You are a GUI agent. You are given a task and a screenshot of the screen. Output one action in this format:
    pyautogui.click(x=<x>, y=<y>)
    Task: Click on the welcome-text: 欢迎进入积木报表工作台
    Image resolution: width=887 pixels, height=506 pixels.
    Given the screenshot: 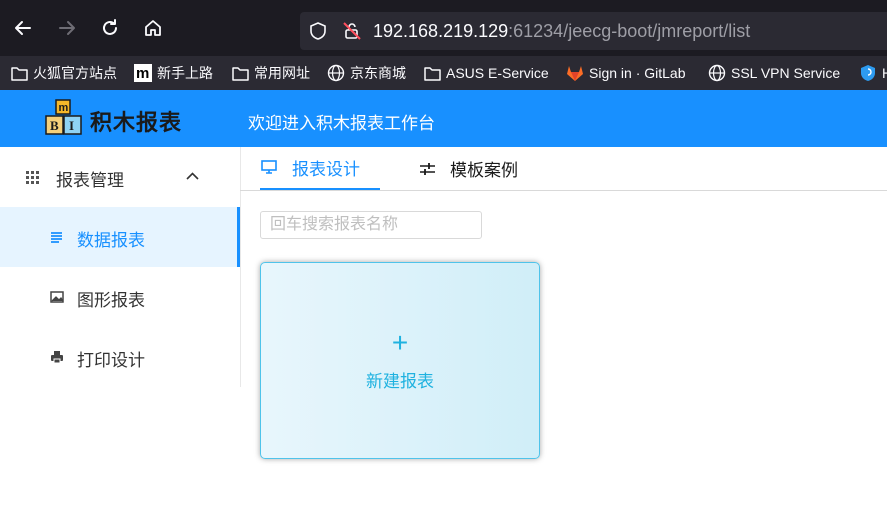 What is the action you would take?
    pyautogui.click(x=341, y=123)
    